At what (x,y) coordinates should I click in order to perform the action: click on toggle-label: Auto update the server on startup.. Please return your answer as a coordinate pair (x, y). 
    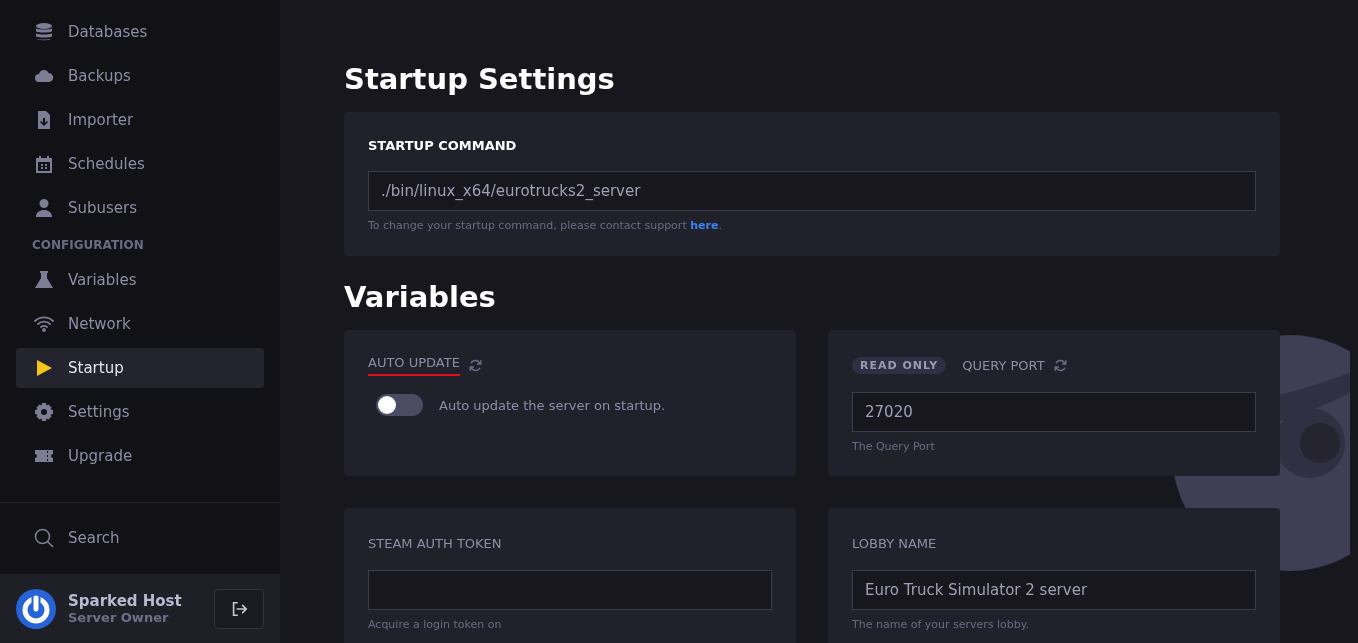
    Looking at the image, I should click on (552, 405).